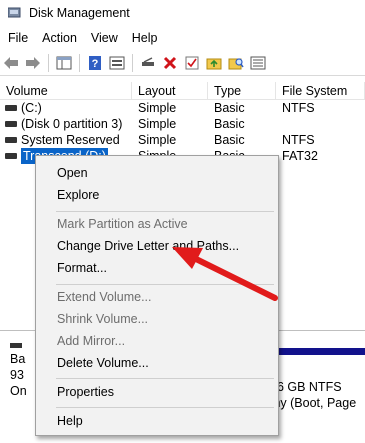 Image resolution: width=365 pixels, height=443 pixels. I want to click on volume-name: System Reserved, so click(70, 140).